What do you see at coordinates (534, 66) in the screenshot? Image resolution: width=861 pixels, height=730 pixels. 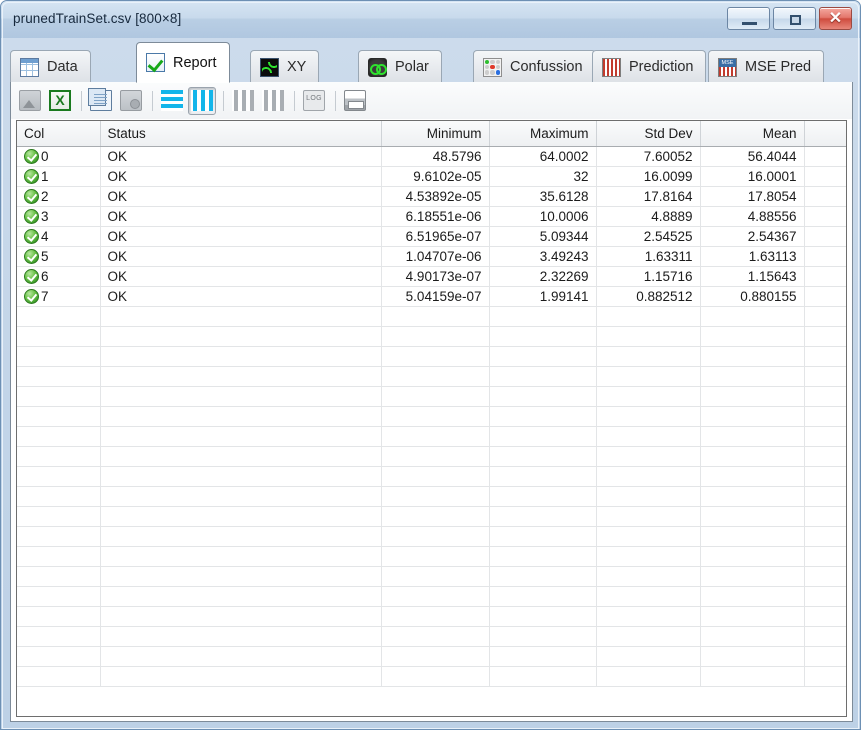 I see `tab-confussion: Confussion` at bounding box center [534, 66].